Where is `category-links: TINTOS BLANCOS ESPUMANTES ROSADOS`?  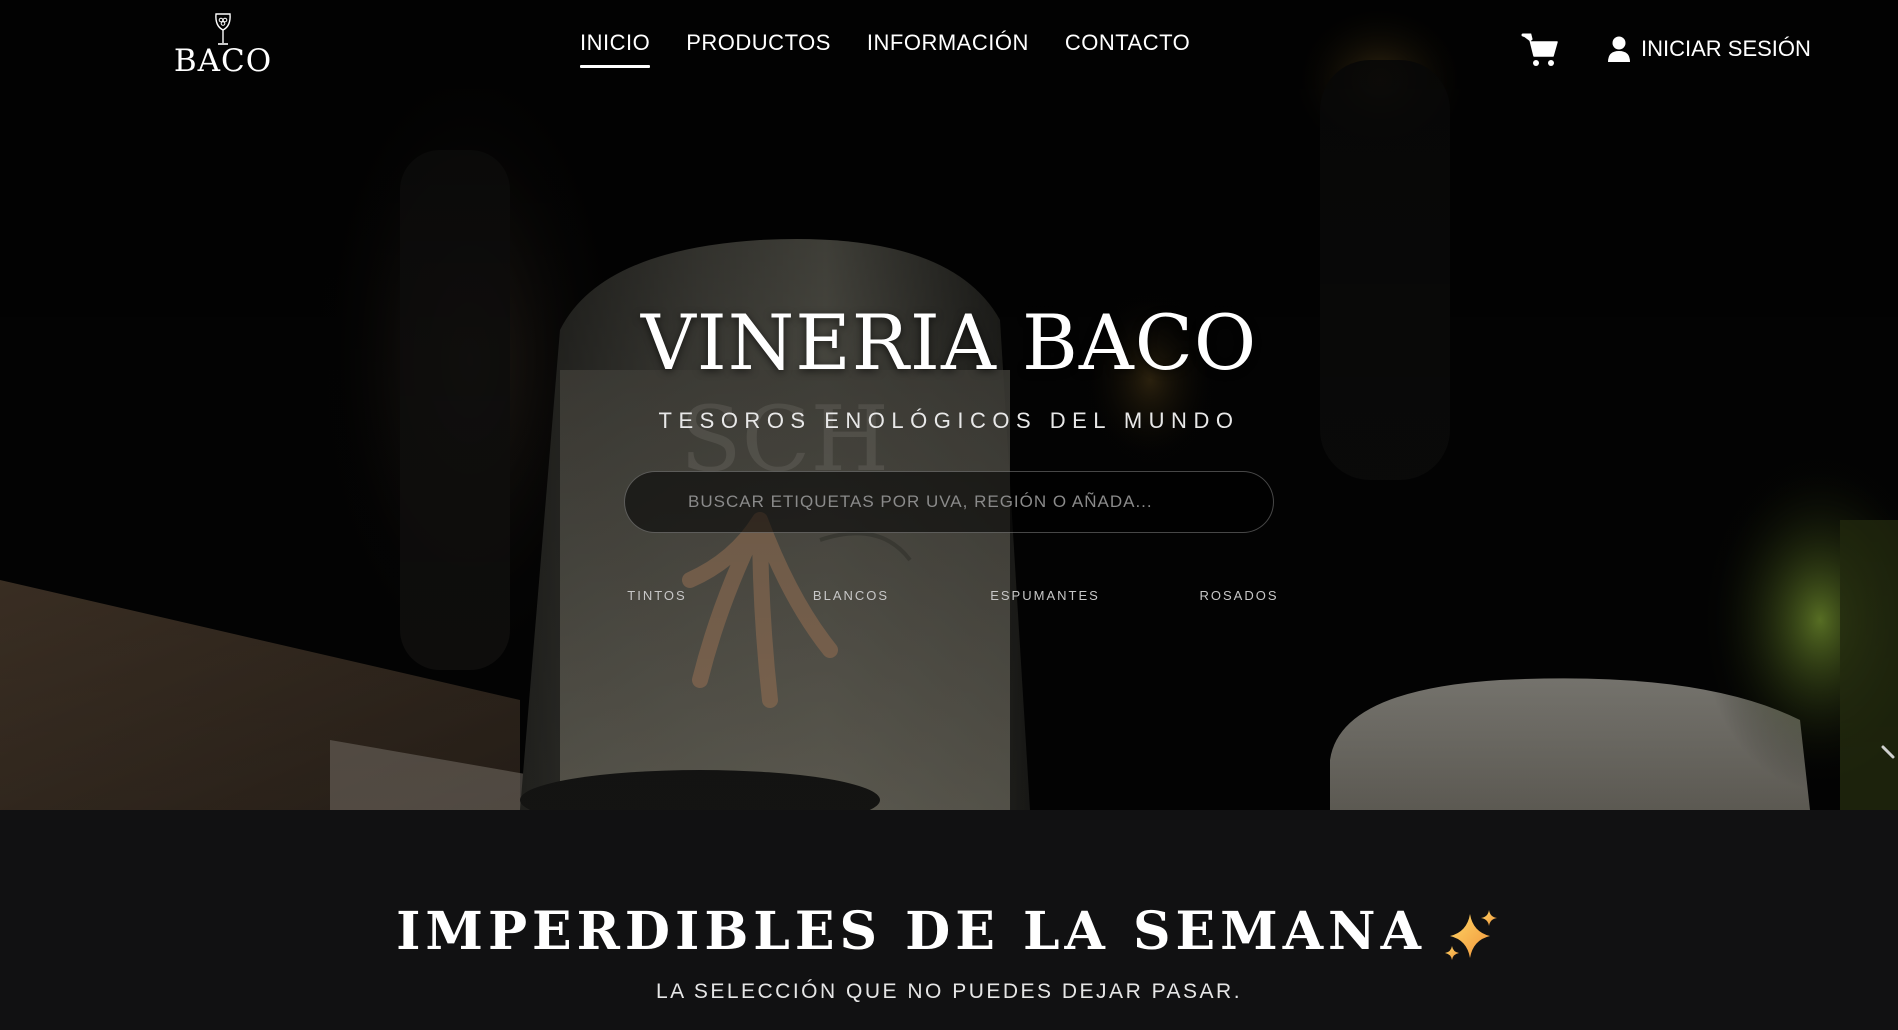
category-links: TINTOS BLANCOS ESPUMANTES ROSADOS is located at coordinates (949, 598).